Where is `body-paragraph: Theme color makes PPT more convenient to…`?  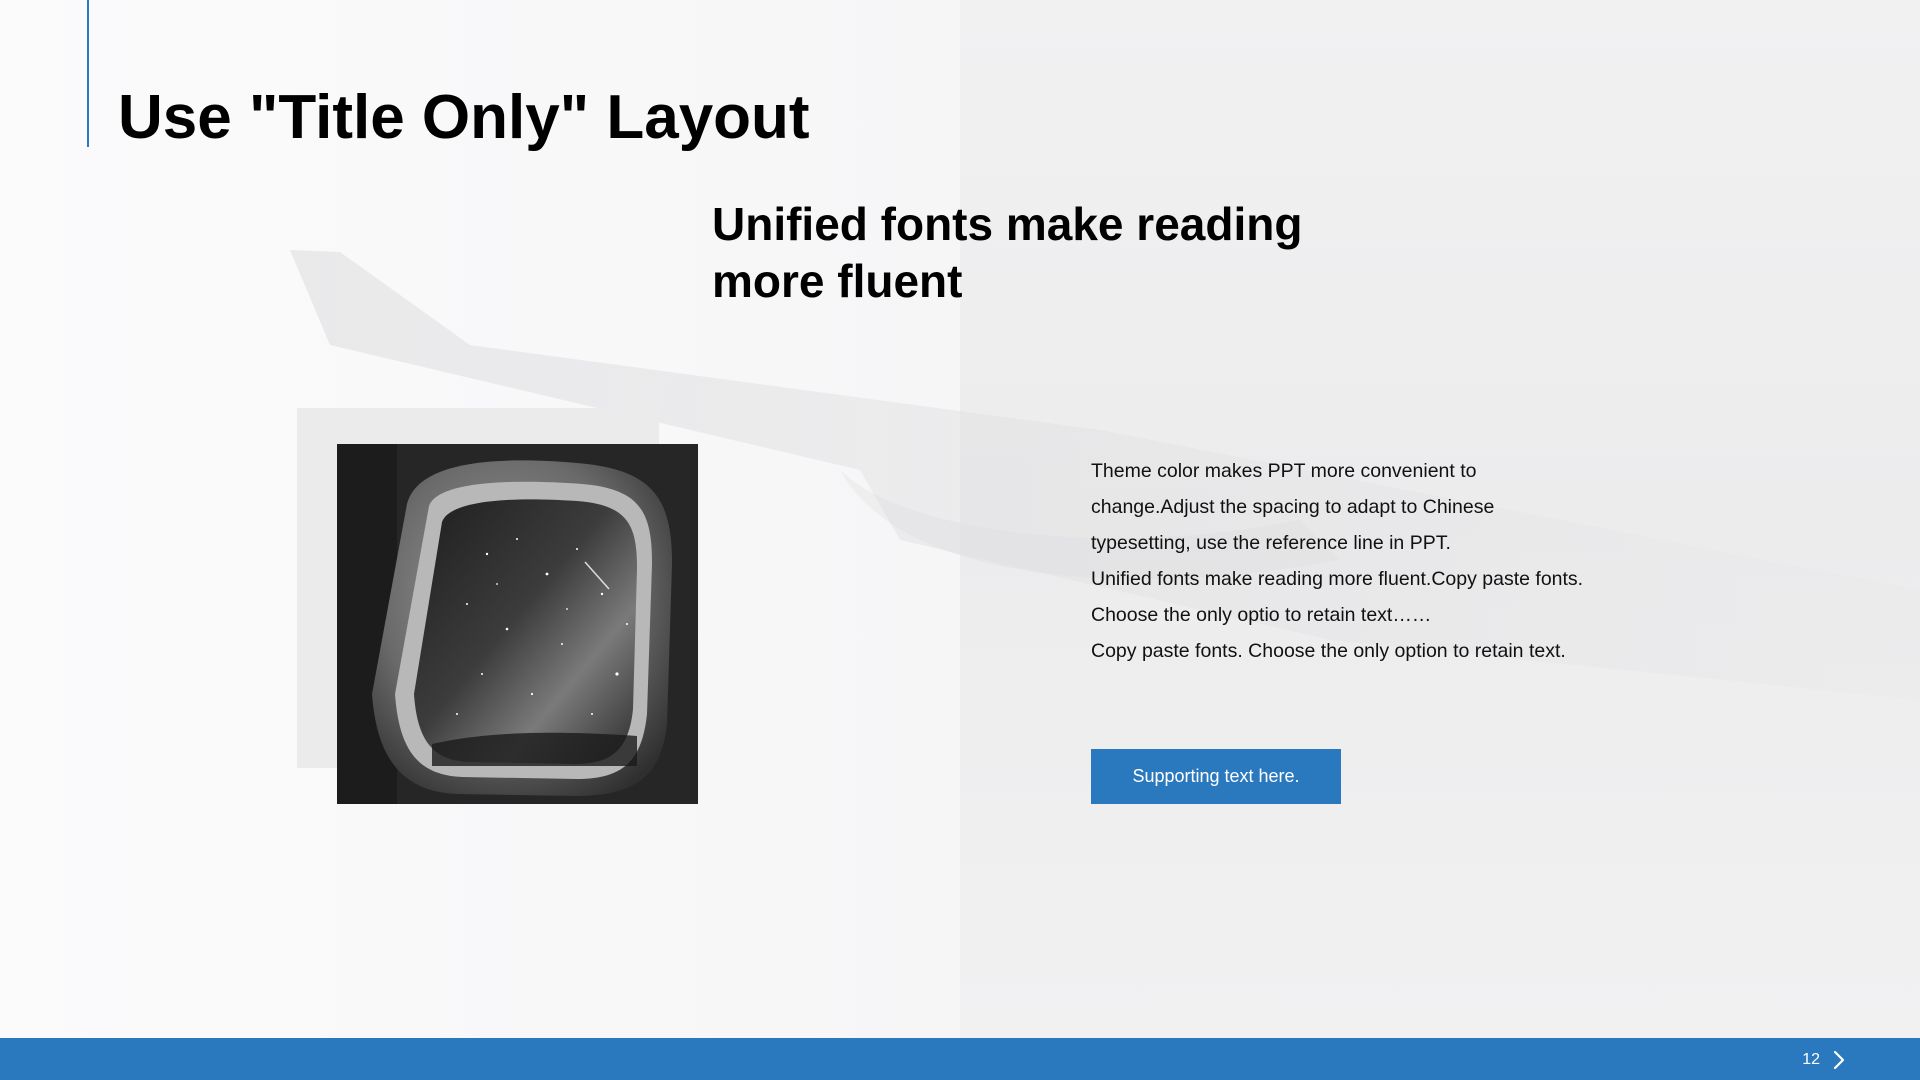 body-paragraph: Theme color makes PPT more convenient to… is located at coordinates (1371, 561).